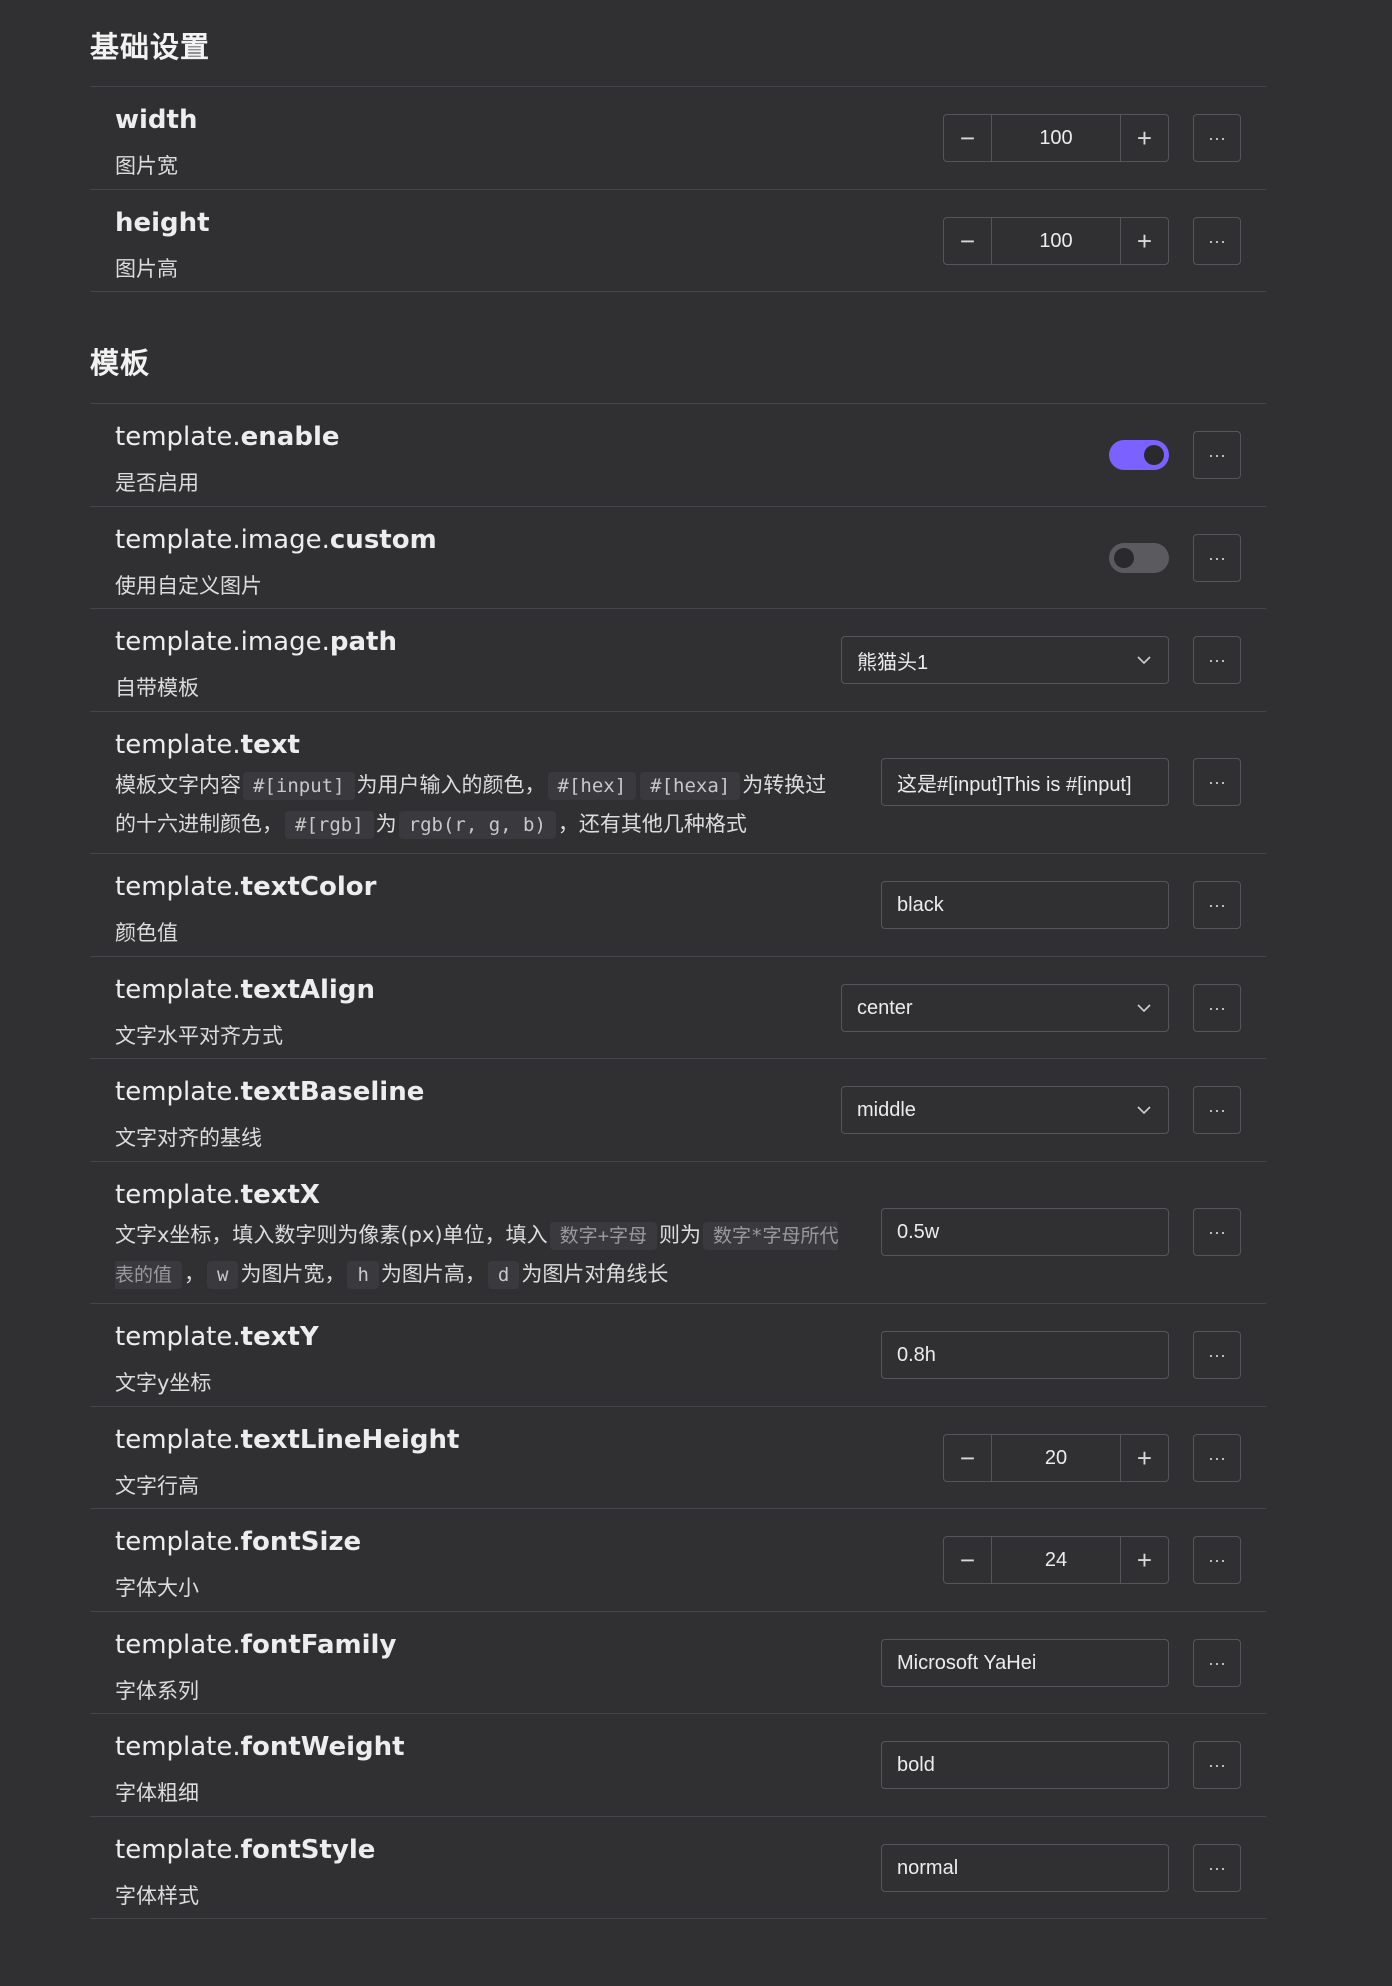  Describe the element at coordinates (592, 786) in the screenshot. I see `inline-code: #[hex]` at that location.